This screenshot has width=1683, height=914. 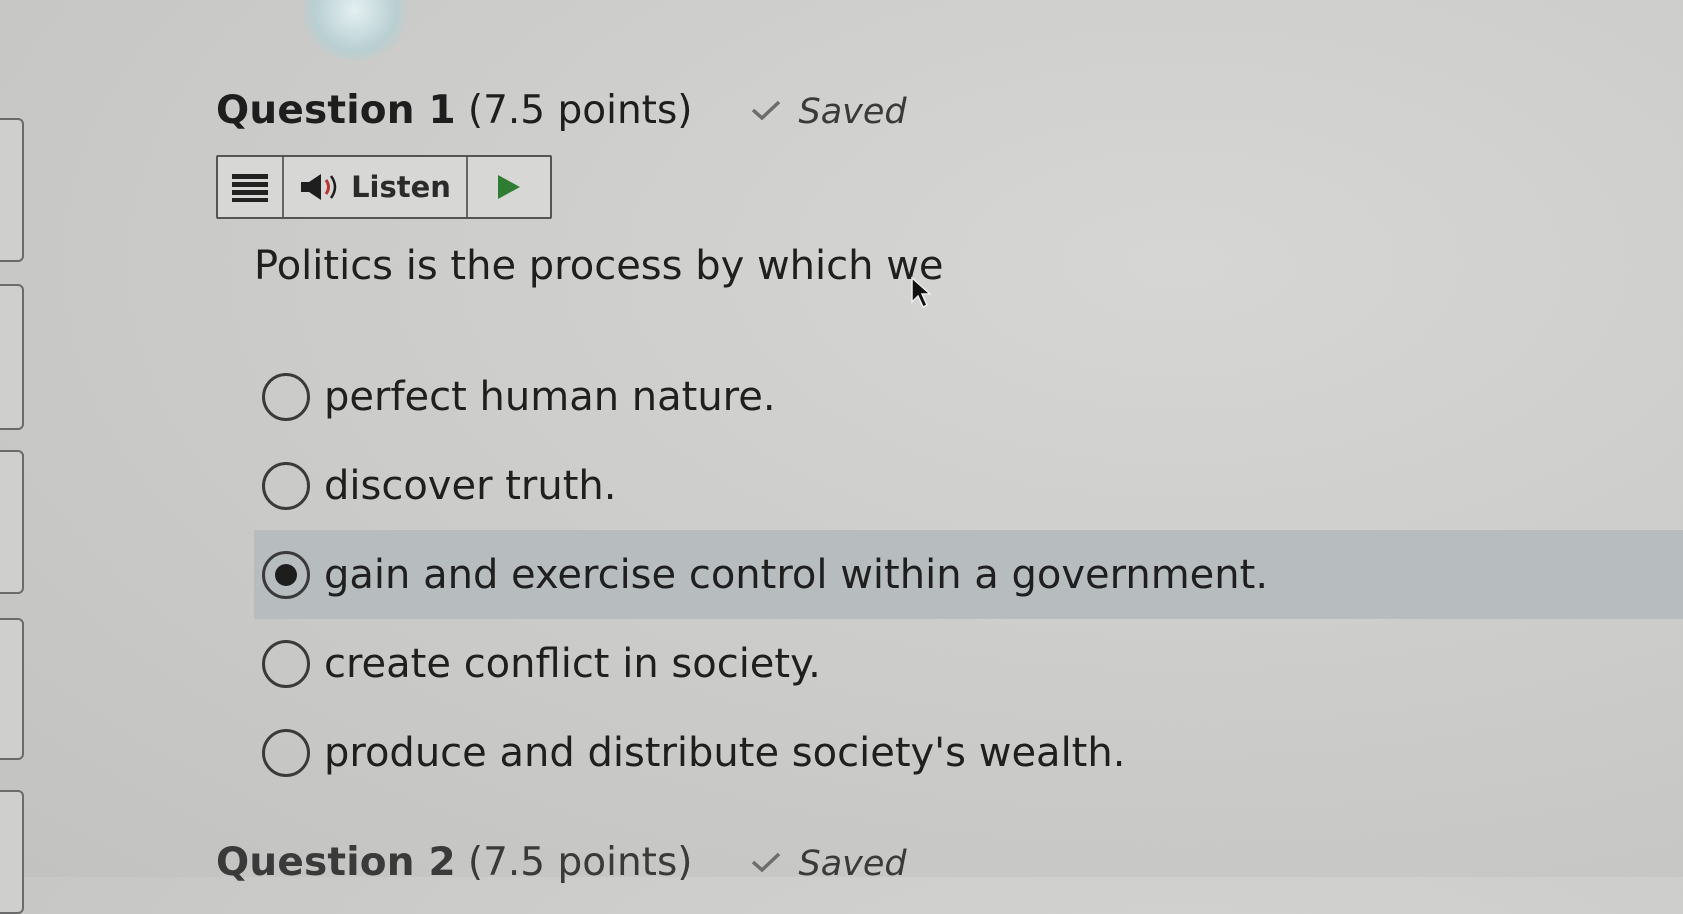 I want to click on next-question-header: Question 2 (7.5 points) Saved, so click(x=561, y=862).